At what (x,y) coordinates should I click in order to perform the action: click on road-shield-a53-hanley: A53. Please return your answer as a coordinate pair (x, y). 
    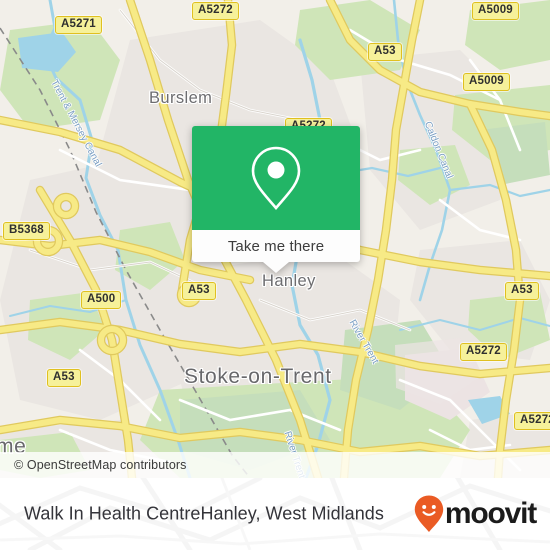
    Looking at the image, I should click on (199, 291).